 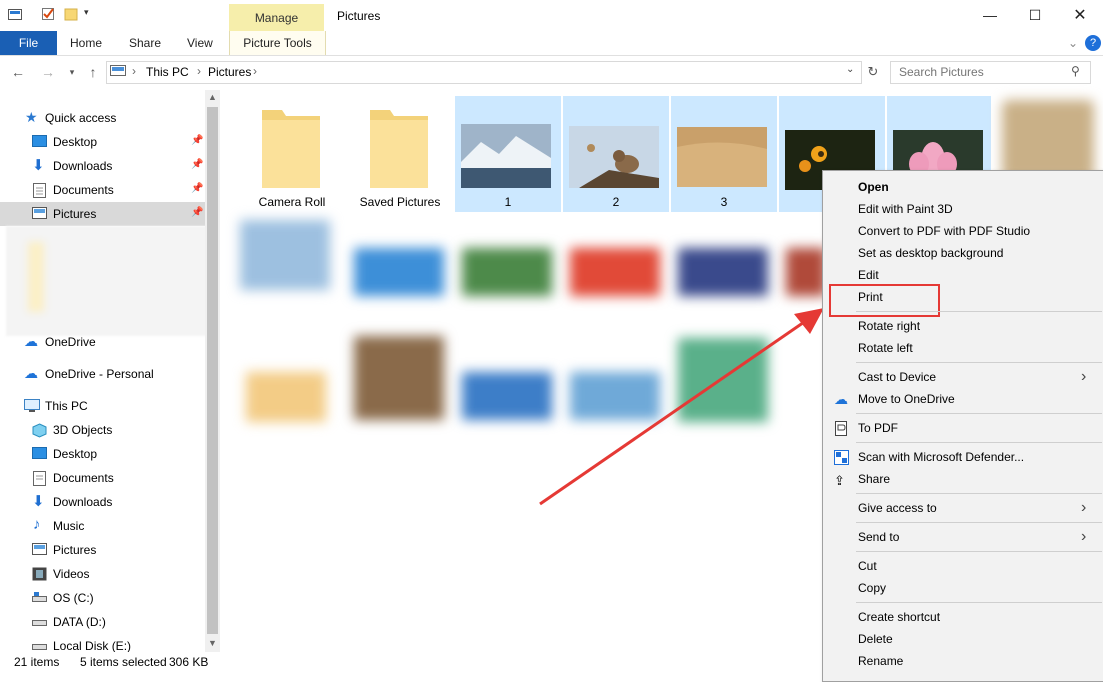 What do you see at coordinates (963, 399) in the screenshot?
I see `menu-item-move-onedrive: ☁ Move to OneDrive` at bounding box center [963, 399].